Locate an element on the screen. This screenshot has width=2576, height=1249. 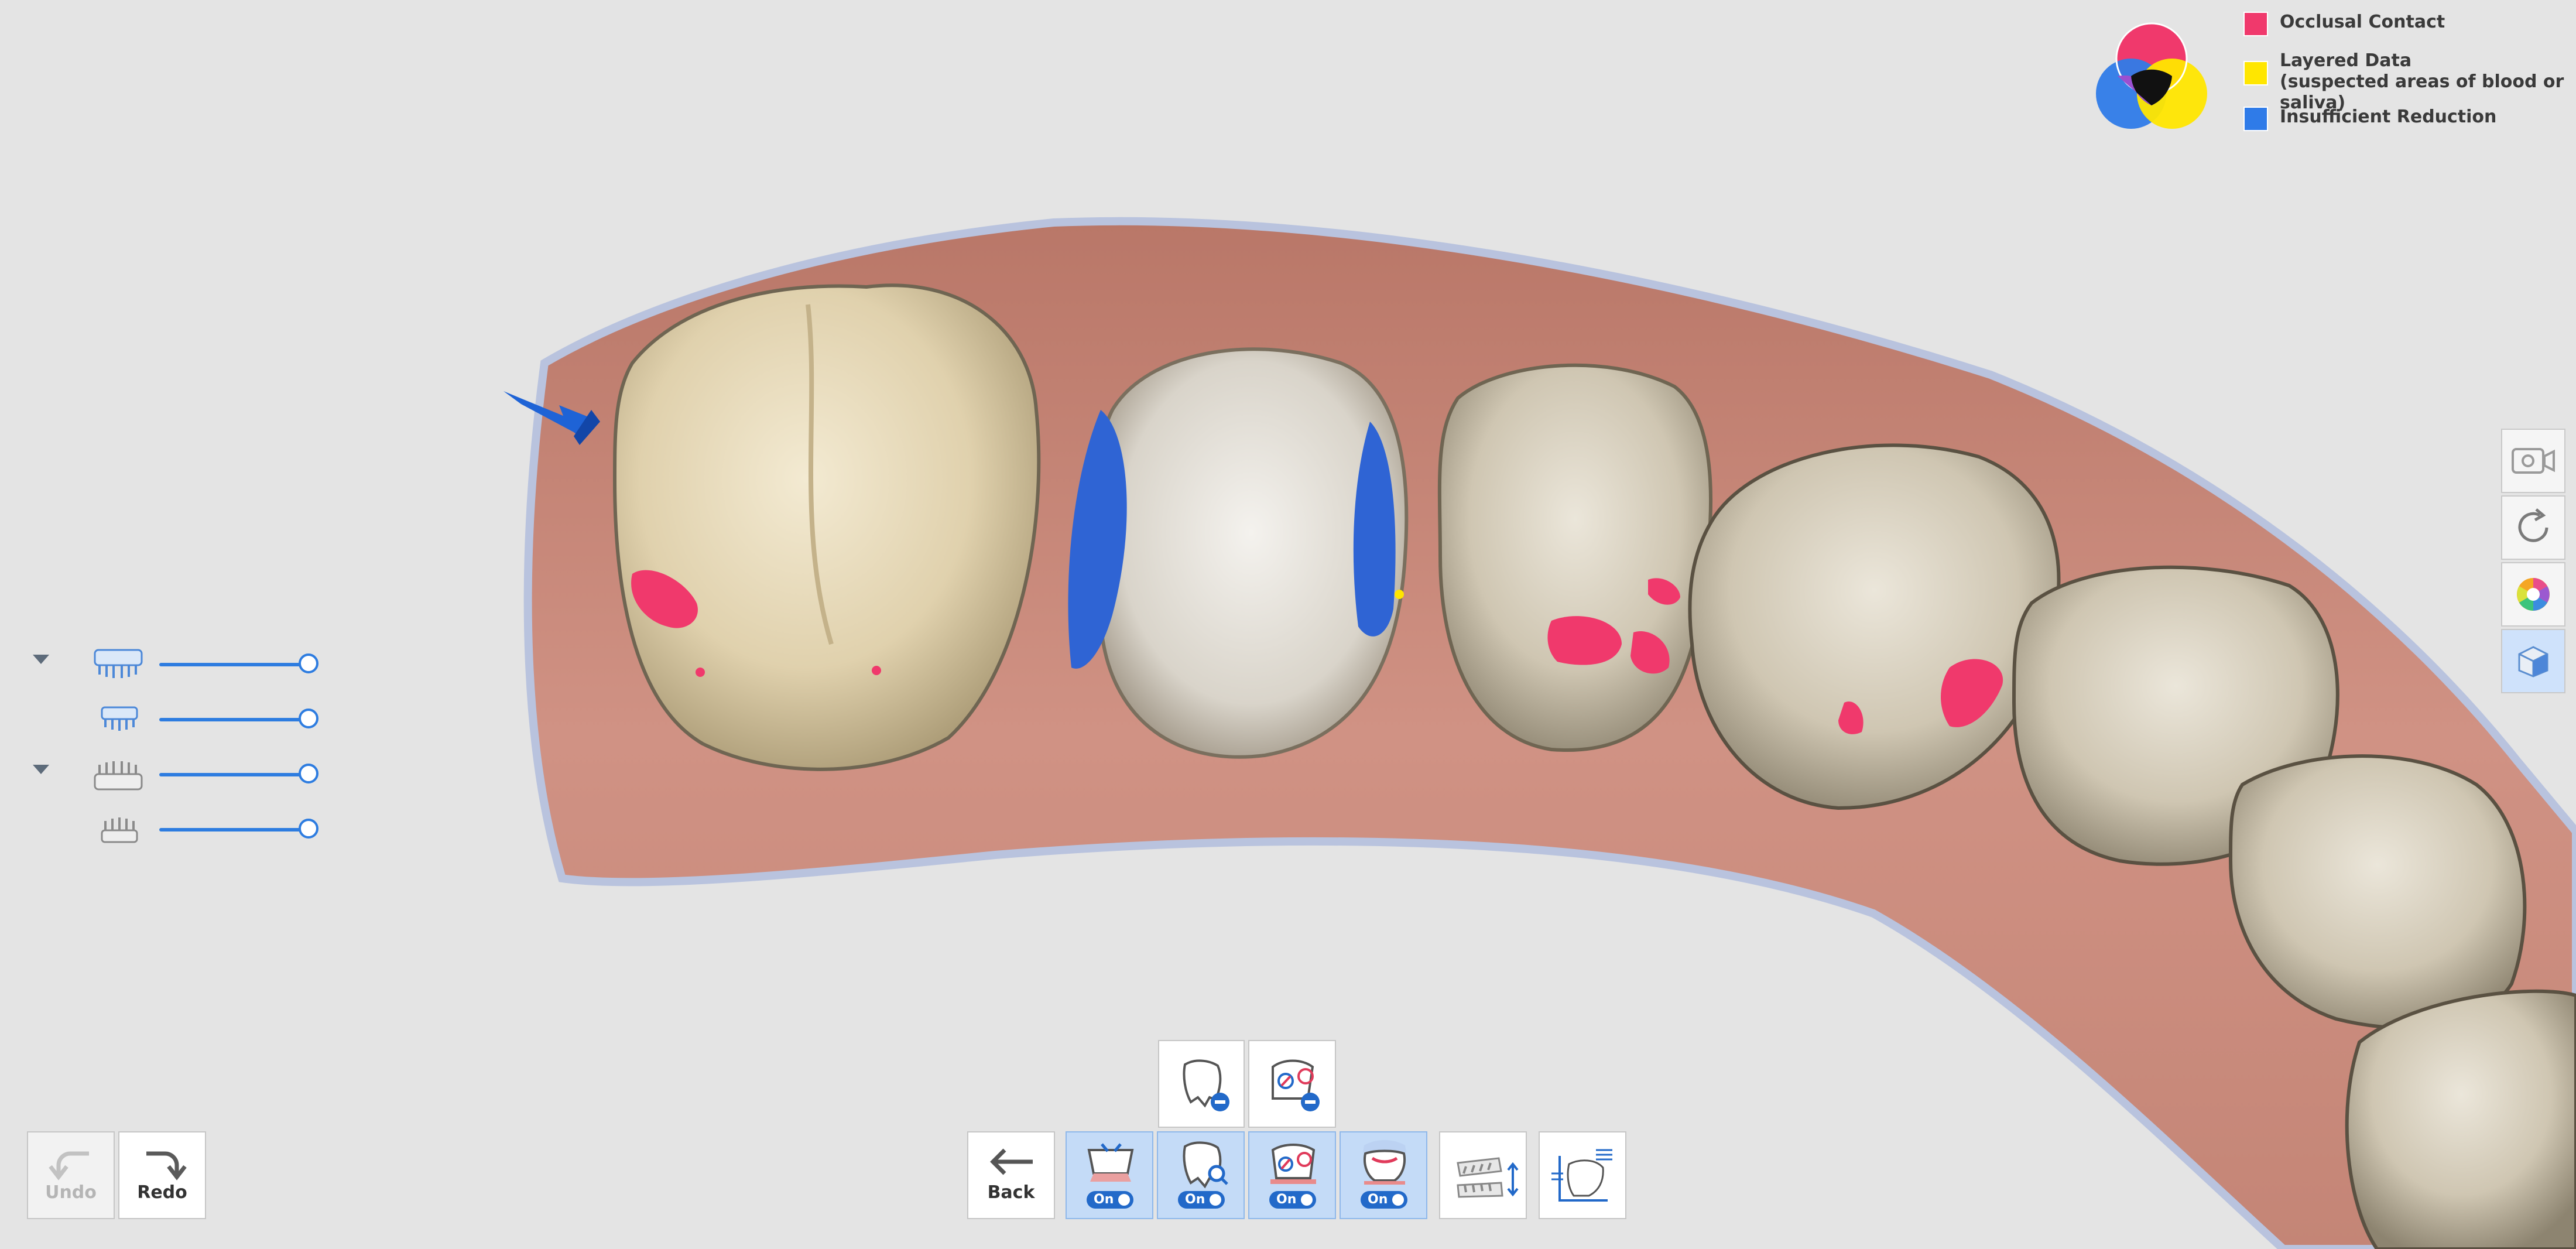
color-venn-icon is located at coordinates (2151, 75).